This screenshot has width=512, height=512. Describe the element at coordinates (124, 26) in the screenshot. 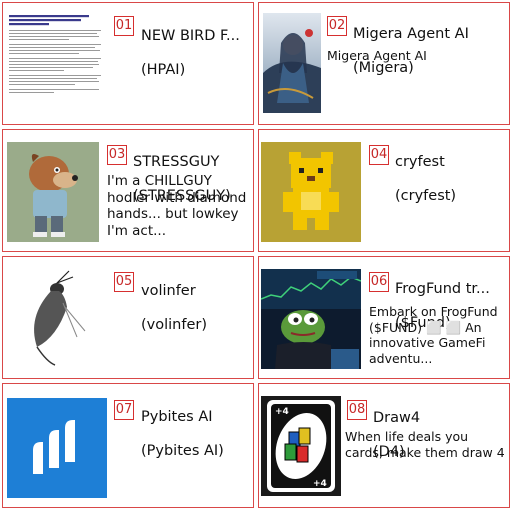

I see `rank-badge: 01` at that location.